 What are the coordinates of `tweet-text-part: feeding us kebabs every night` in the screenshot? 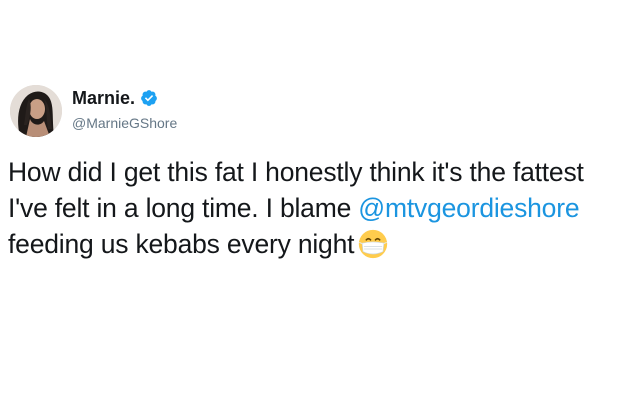 It's located at (181, 244).